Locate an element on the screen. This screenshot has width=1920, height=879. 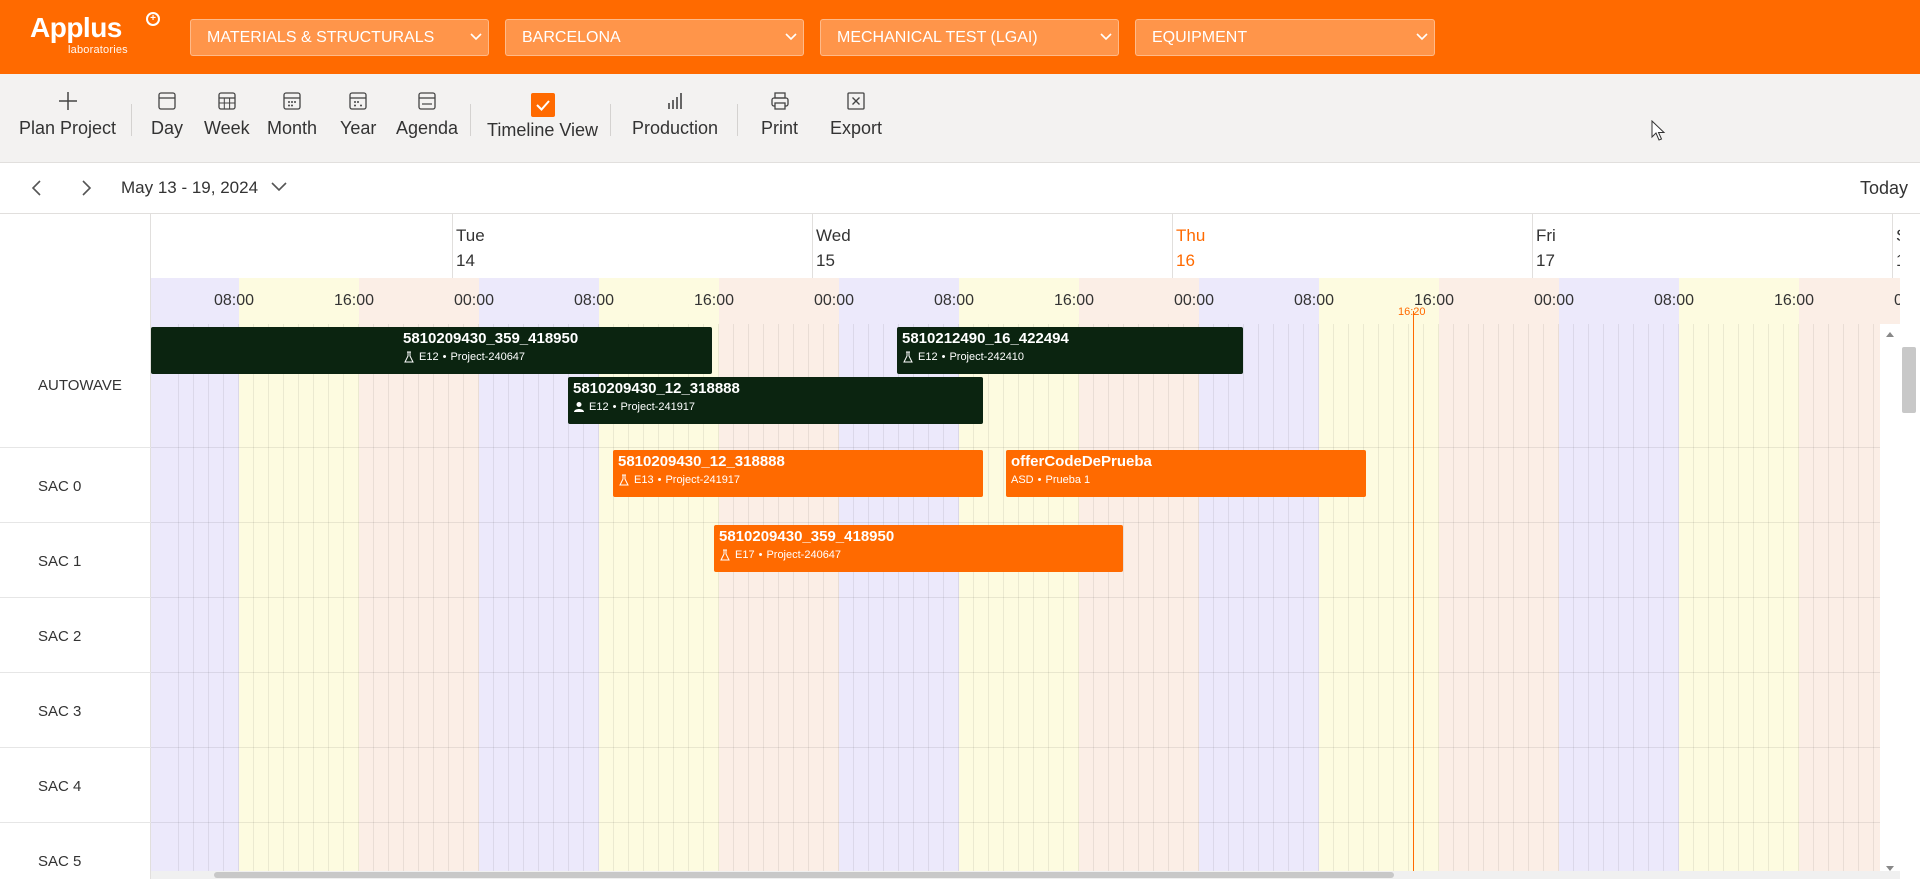
bar-chart-icon is located at coordinates (675, 101).